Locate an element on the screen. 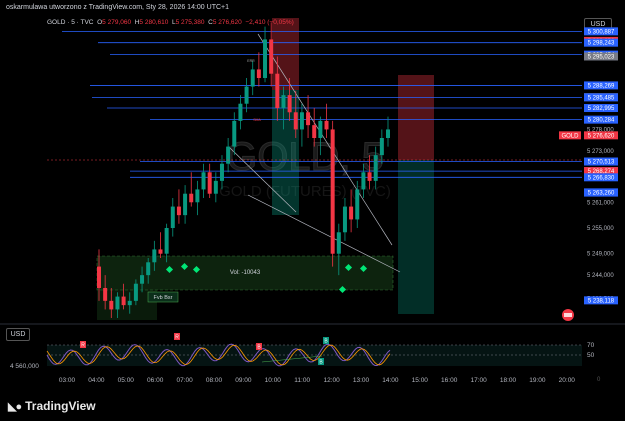  y-tick-label: 5 244,000 is located at coordinates (600, 276).